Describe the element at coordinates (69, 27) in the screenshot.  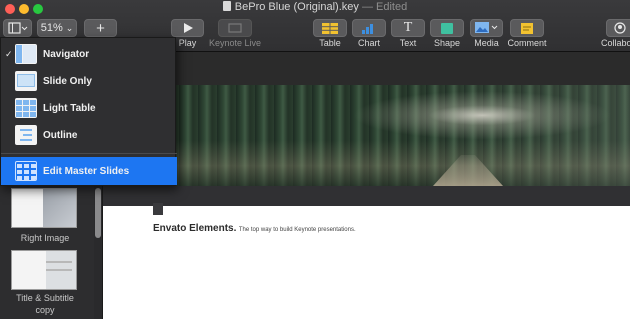
I see `chevron-down-icon: ⌄` at that location.